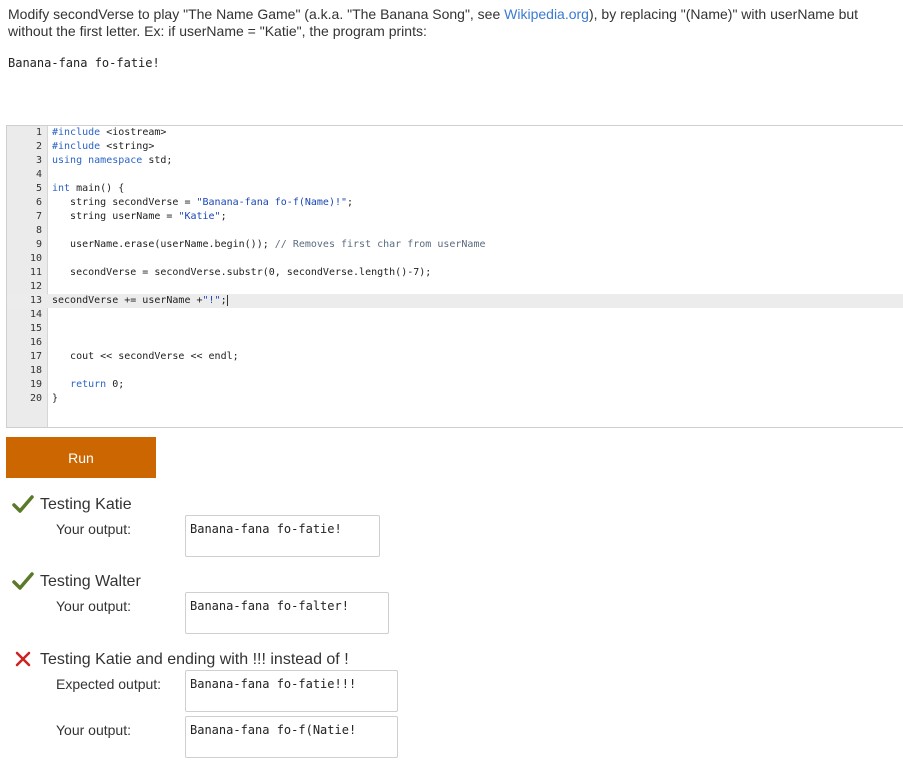  Describe the element at coordinates (35, 384) in the screenshot. I see `line-number: 19` at that location.